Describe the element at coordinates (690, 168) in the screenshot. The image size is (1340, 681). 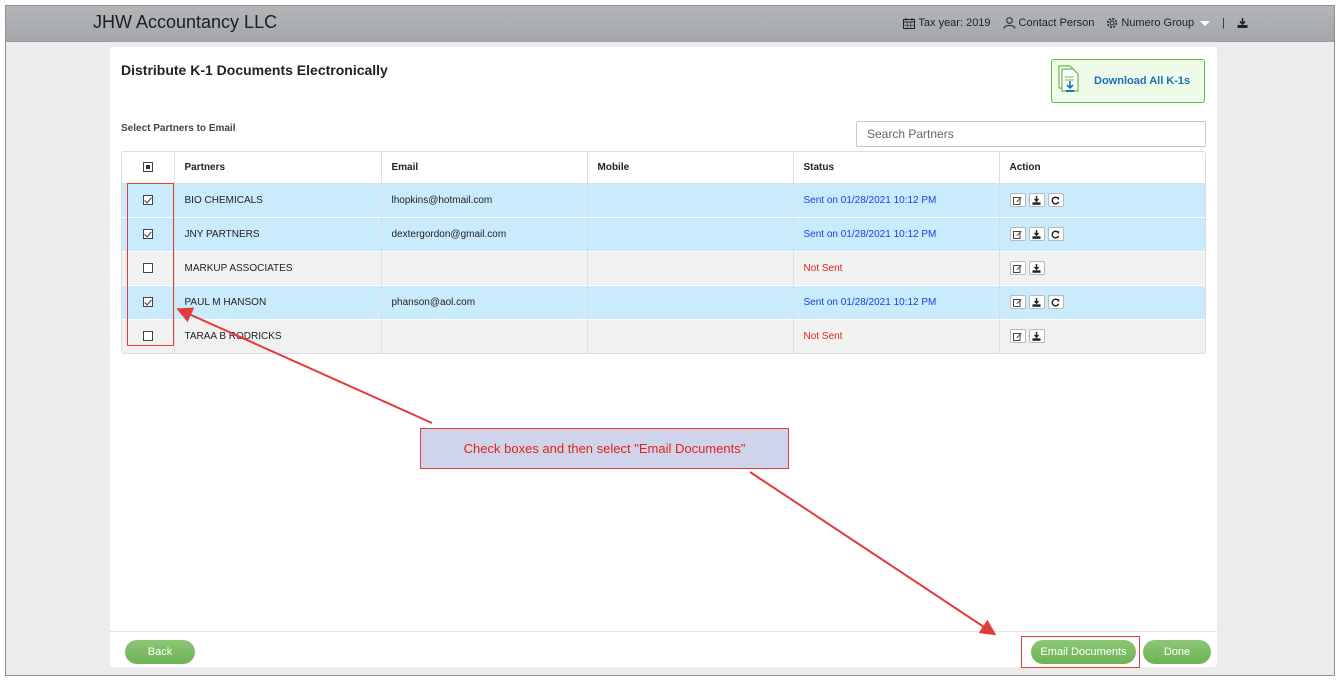
I see `column-header-mobile: Mobile` at that location.